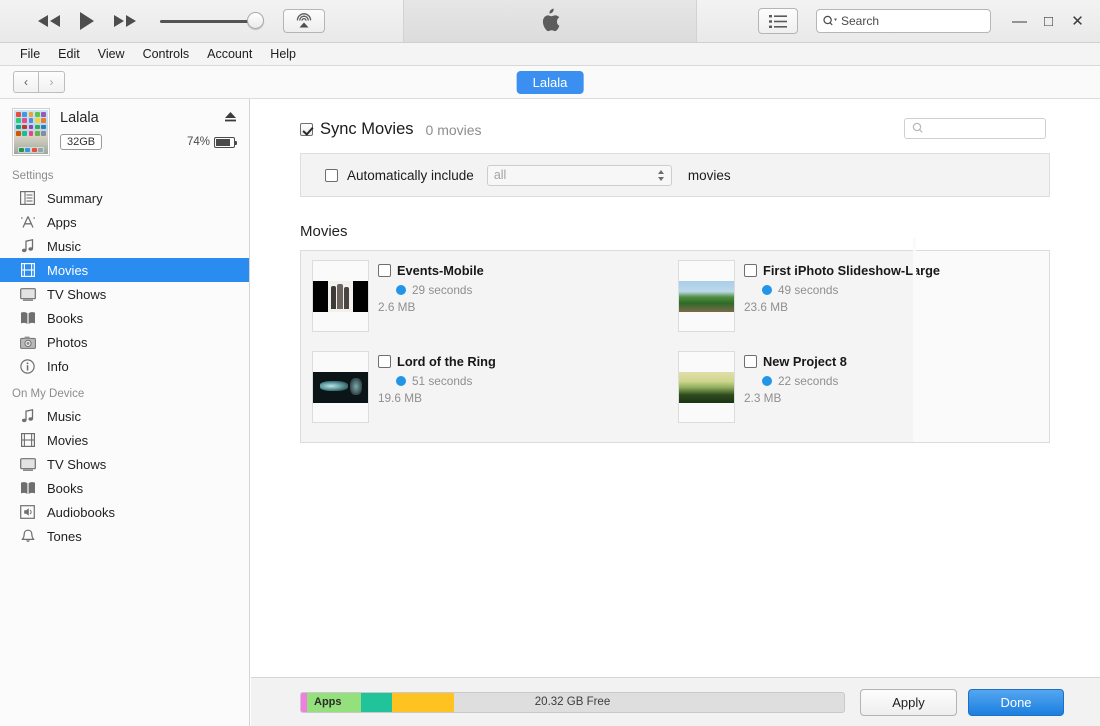 This screenshot has width=1100, height=726. What do you see at coordinates (1016, 702) in the screenshot?
I see `done-button: Done` at bounding box center [1016, 702].